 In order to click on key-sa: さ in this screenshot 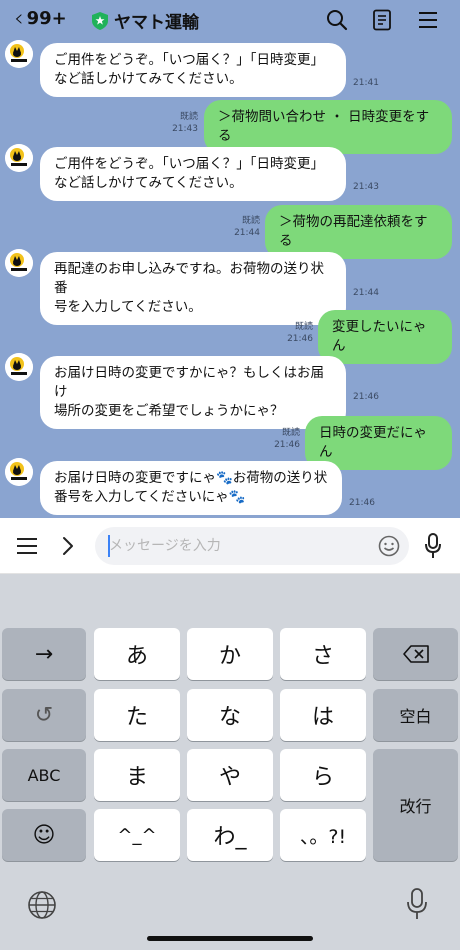, I will do `click(323, 654)`.